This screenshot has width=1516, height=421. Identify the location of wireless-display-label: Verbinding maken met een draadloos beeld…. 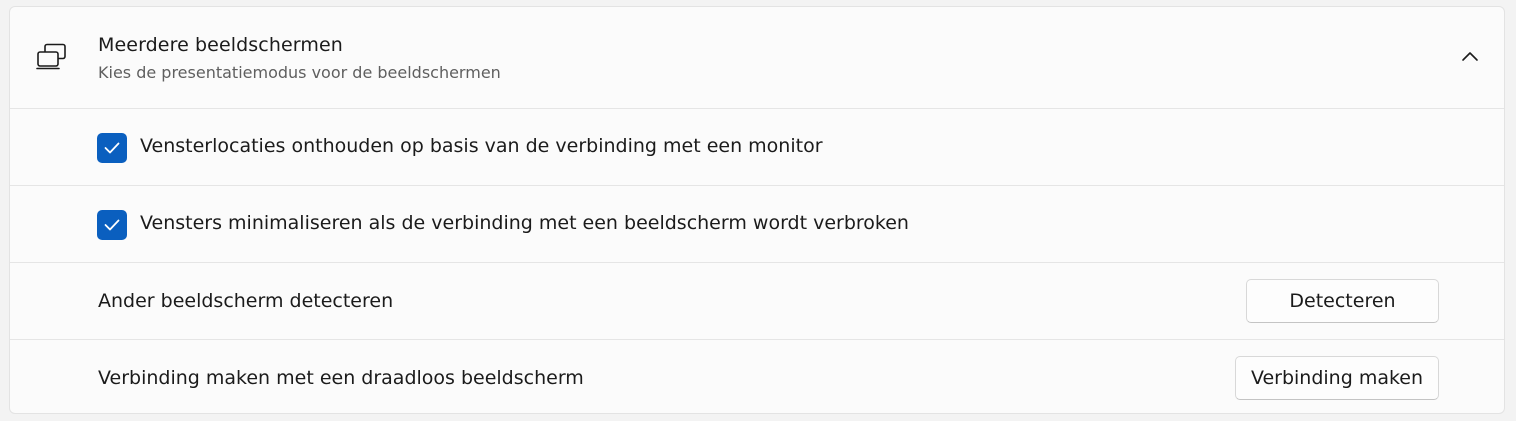
(341, 378).